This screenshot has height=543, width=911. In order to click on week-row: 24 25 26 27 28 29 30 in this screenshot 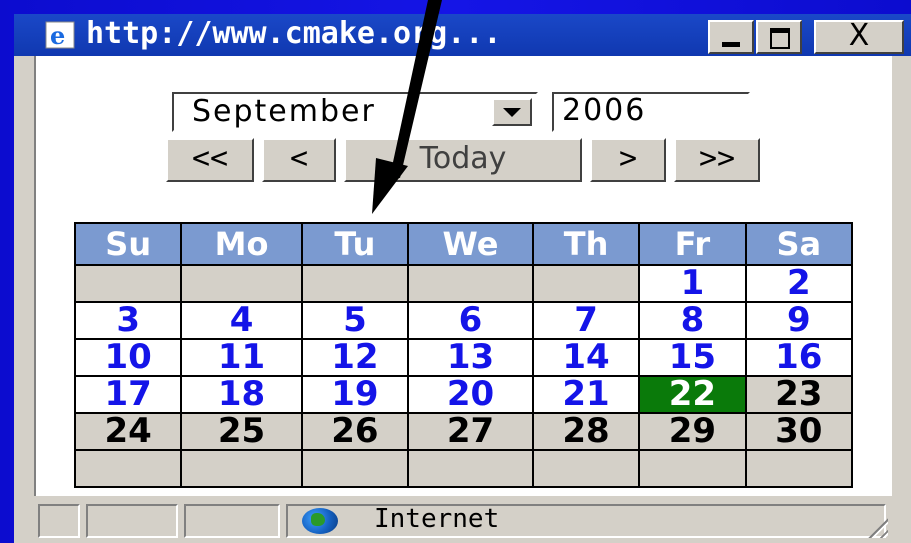, I will do `click(463, 431)`.